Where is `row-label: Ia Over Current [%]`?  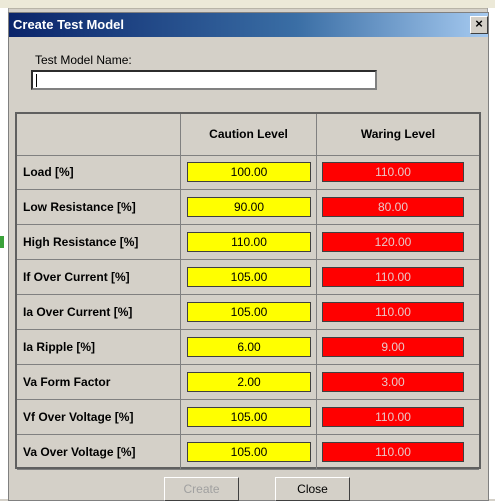 row-label: Ia Over Current [%] is located at coordinates (99, 312).